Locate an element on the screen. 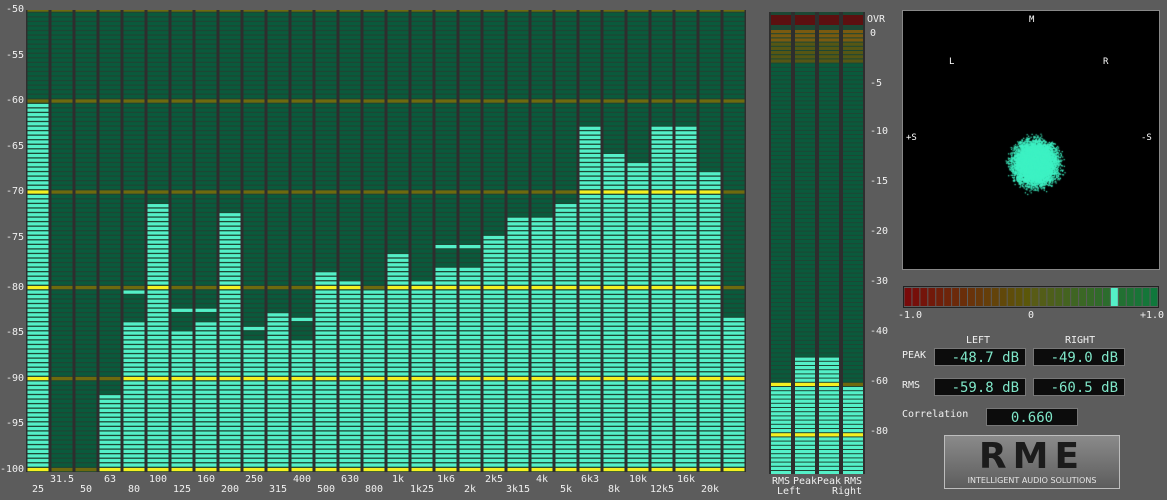 The width and height of the screenshot is (1167, 500). level-scale-label: -30 is located at coordinates (879, 281).